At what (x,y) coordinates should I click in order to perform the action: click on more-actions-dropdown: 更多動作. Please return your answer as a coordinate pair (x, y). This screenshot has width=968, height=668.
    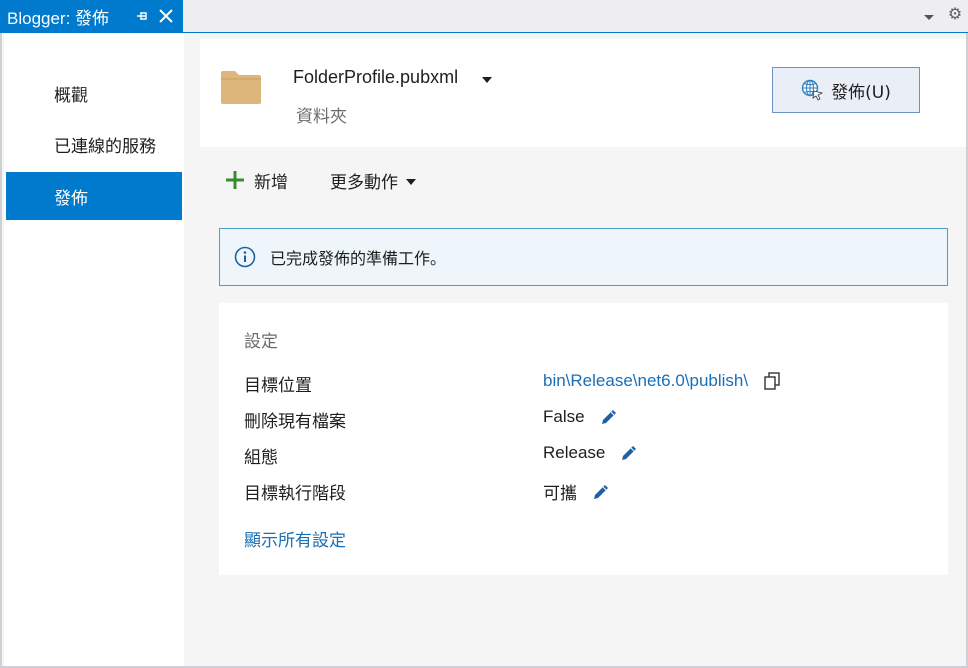
    Looking at the image, I should click on (373, 180).